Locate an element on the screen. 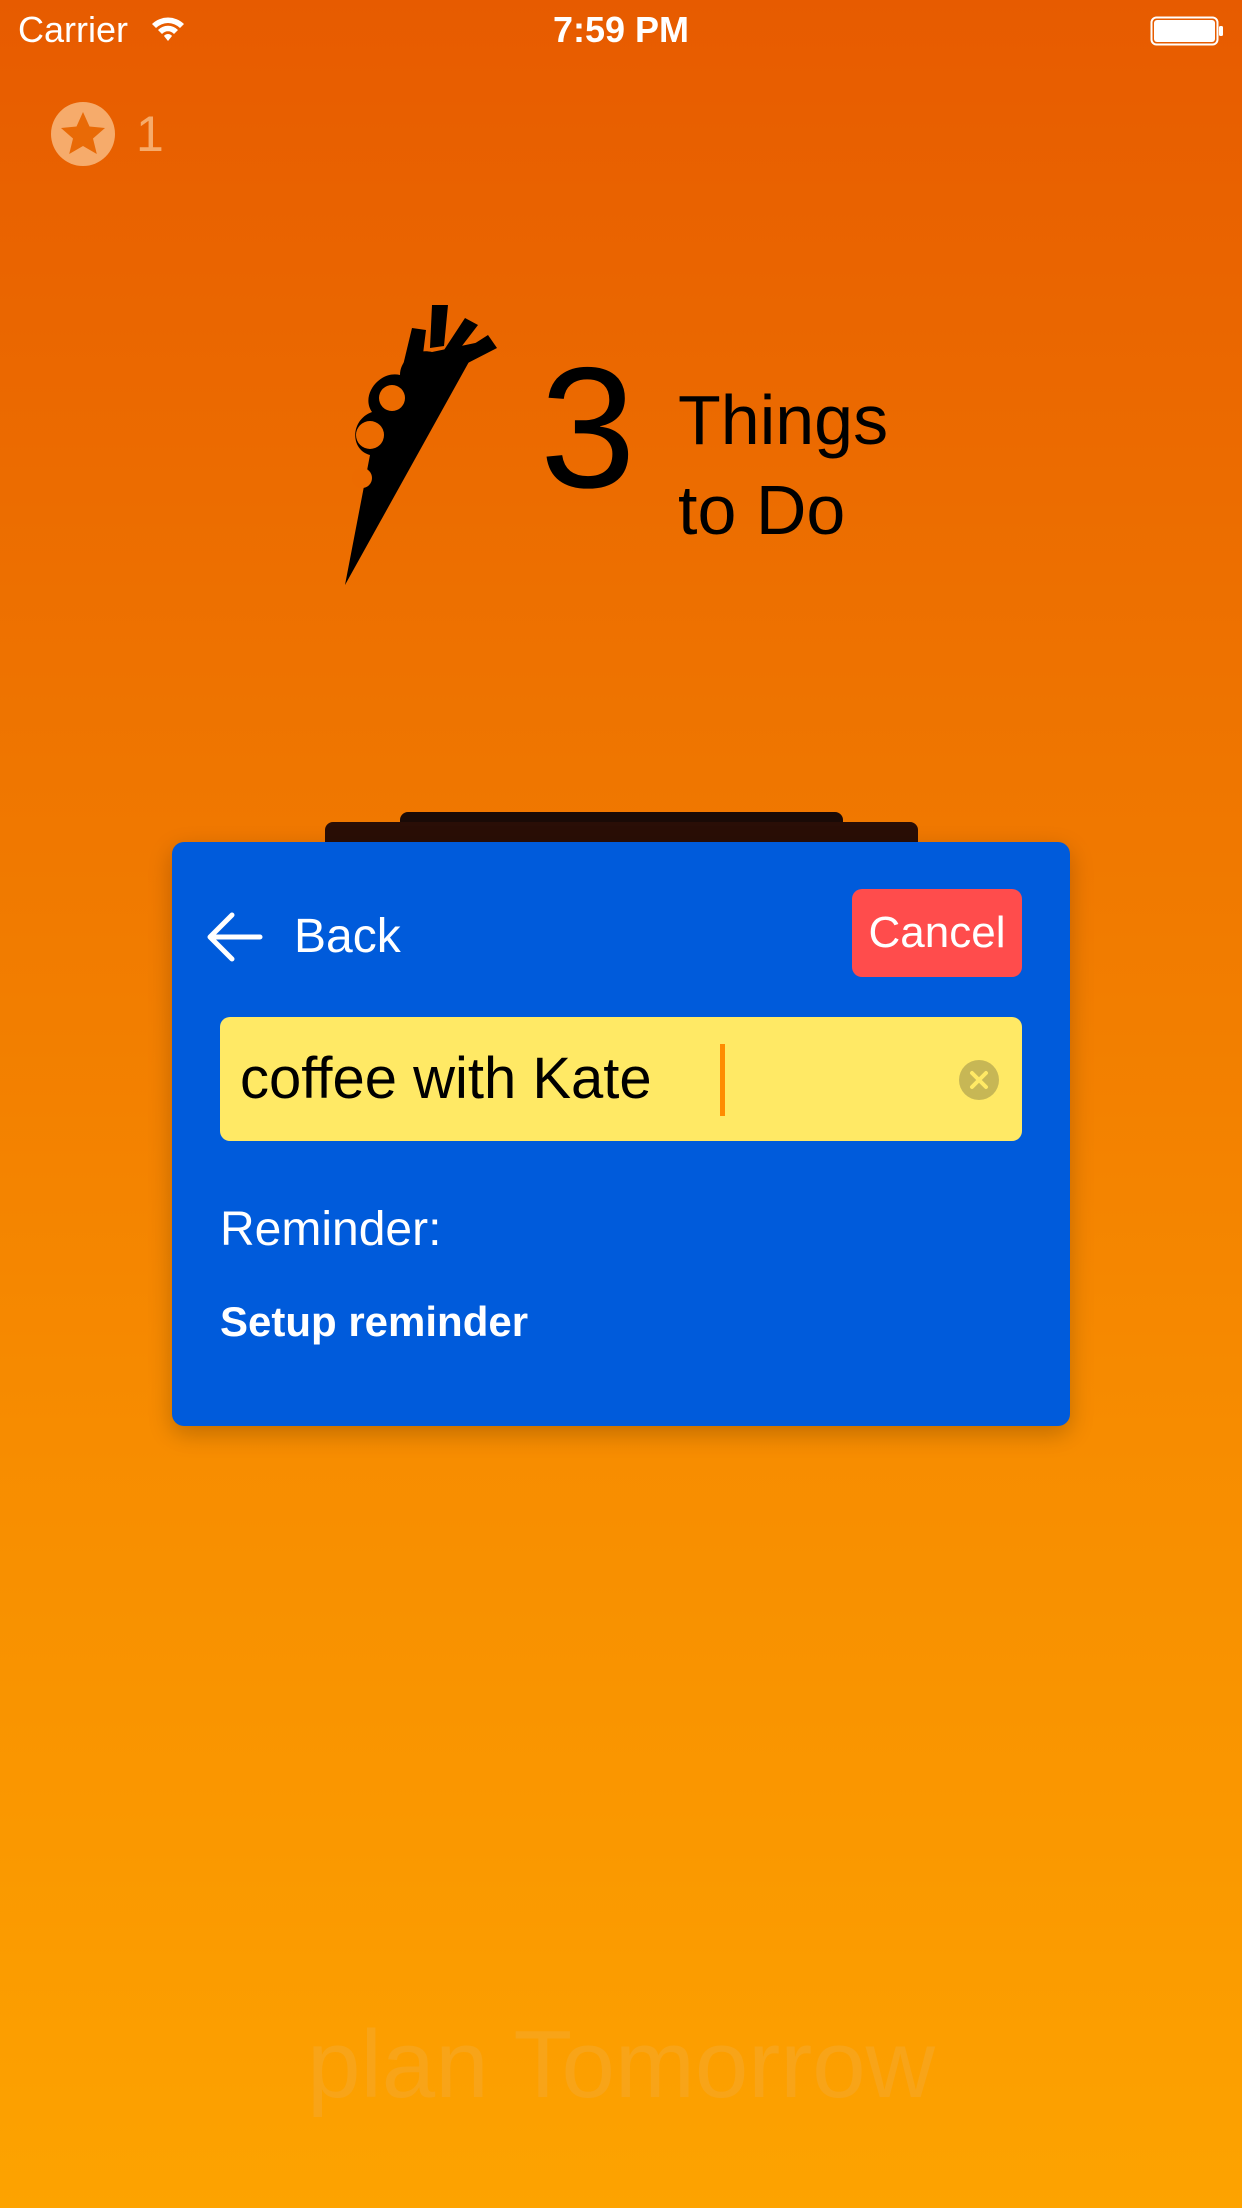  clear-circle-icon is located at coordinates (979, 1080).